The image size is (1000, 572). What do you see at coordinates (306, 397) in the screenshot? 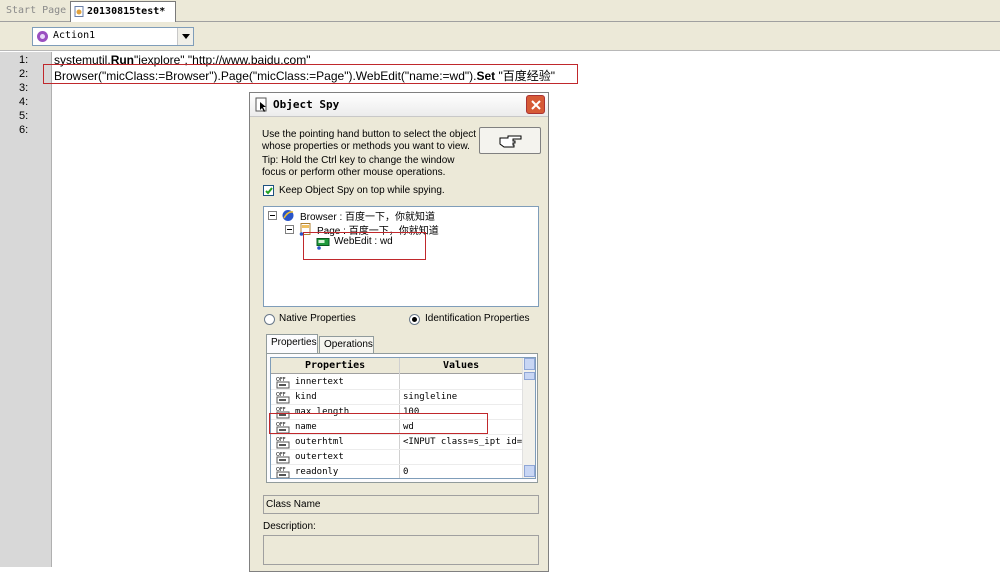
I see `property-name: kind` at bounding box center [306, 397].